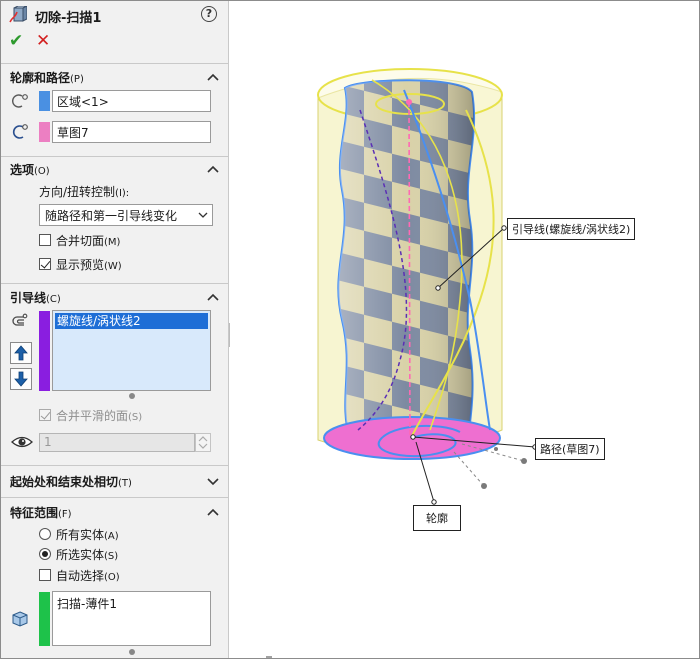 The width and height of the screenshot is (700, 659). What do you see at coordinates (64, 482) in the screenshot?
I see `section-label: 起始处和结束处相切` at bounding box center [64, 482].